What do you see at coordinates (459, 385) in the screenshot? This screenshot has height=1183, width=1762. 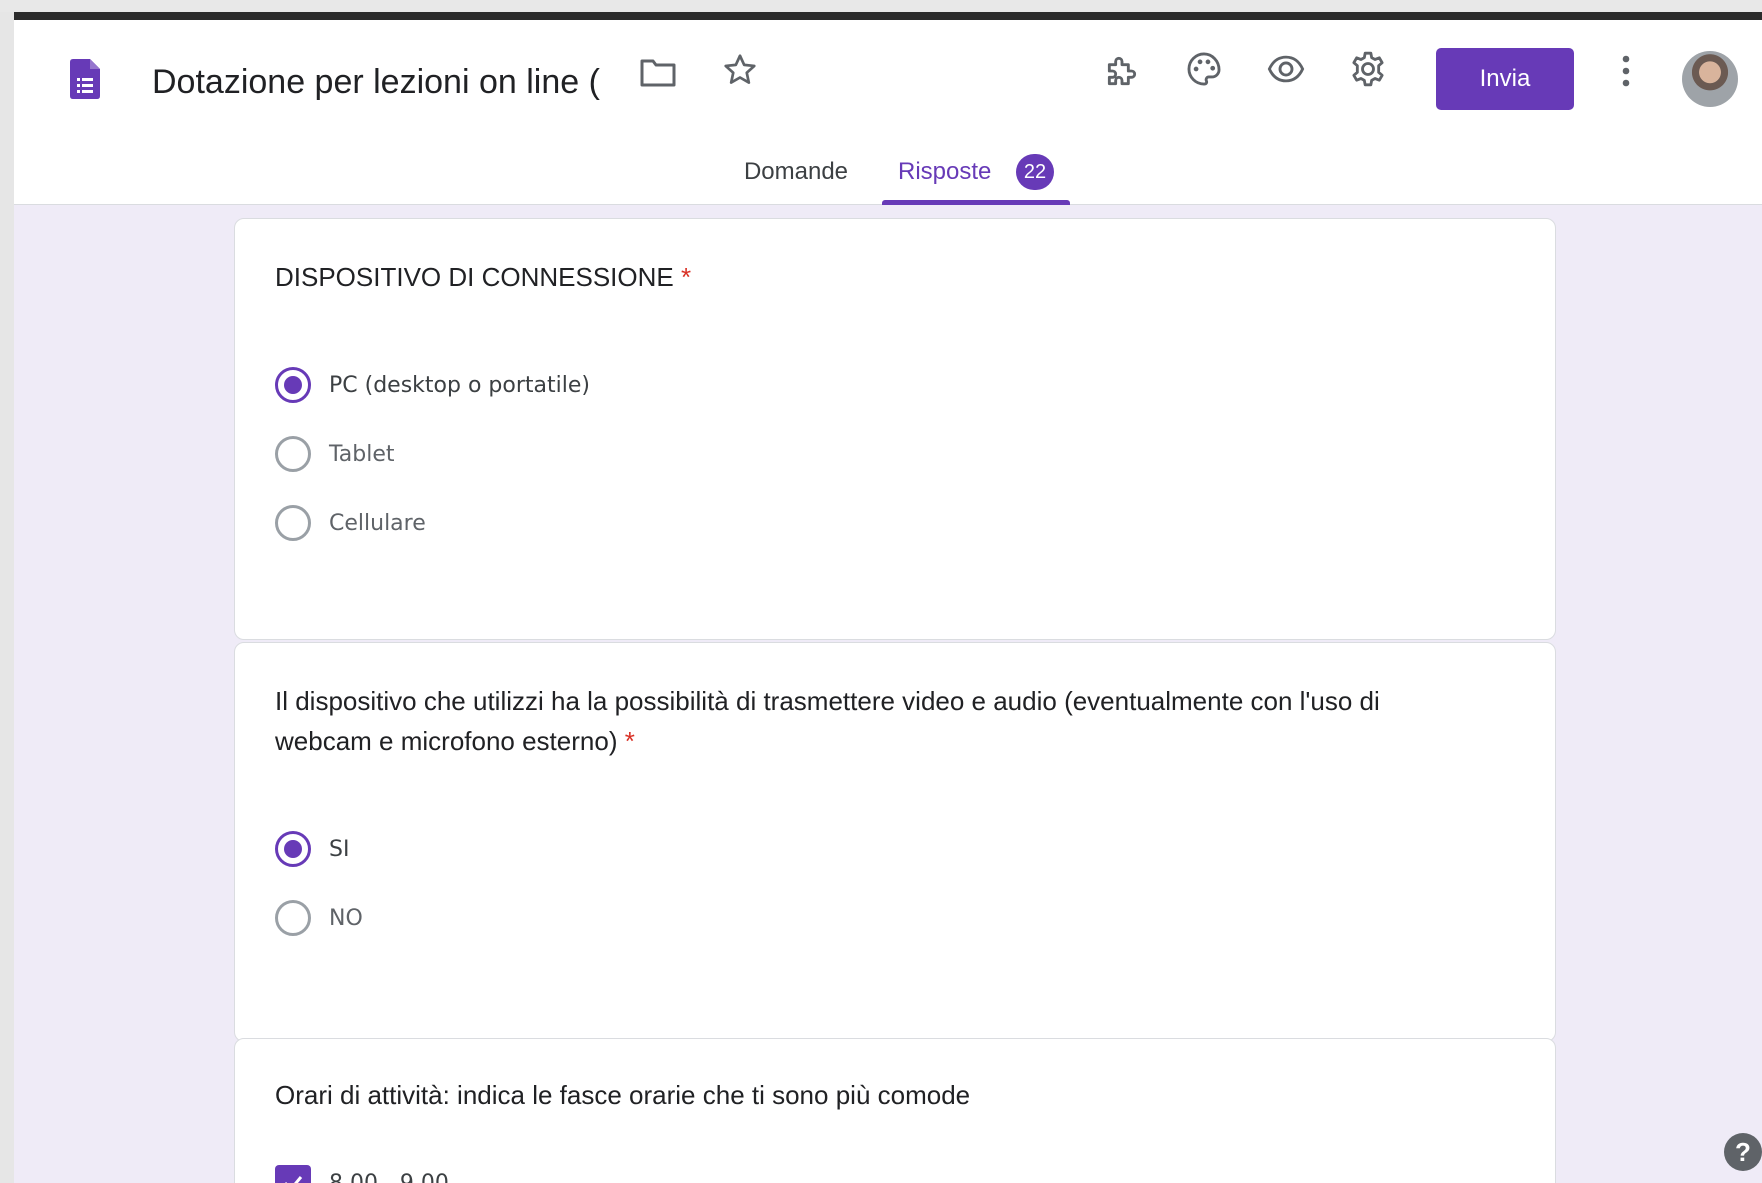 I see `option-label: PC (desktop o portatile)` at bounding box center [459, 385].